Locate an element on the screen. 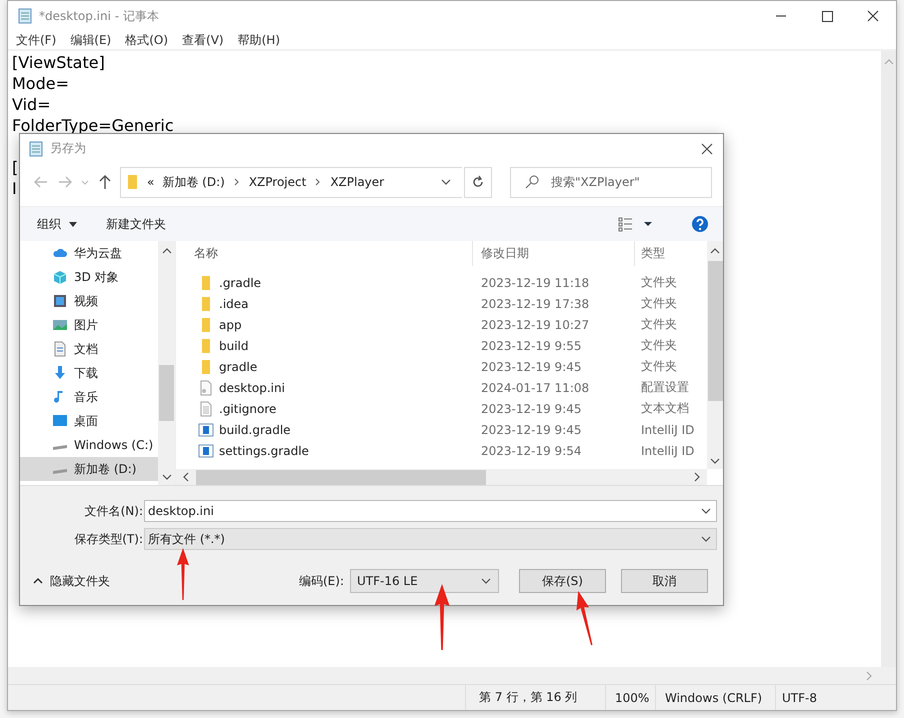  status-text: 100% is located at coordinates (631, 697).